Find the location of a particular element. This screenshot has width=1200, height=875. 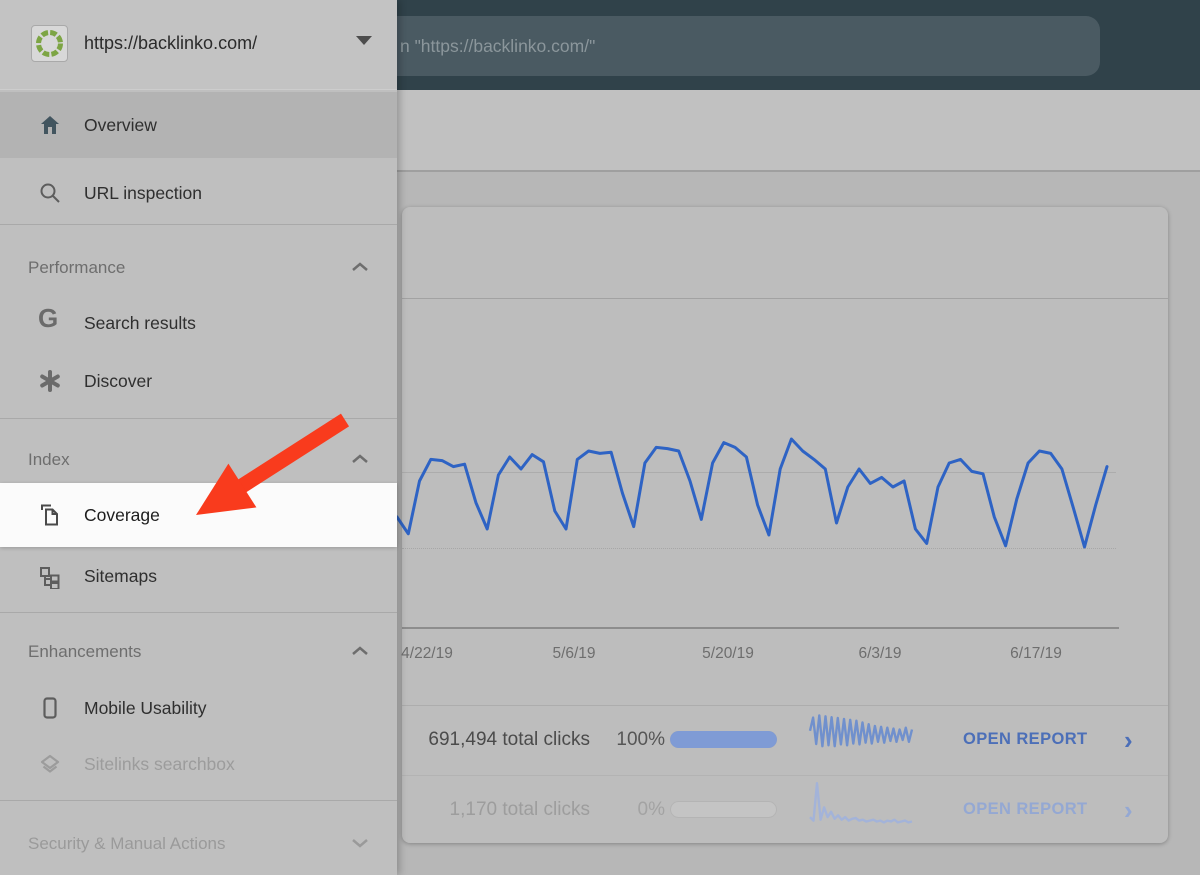

x-tick-label: 5/6/19 is located at coordinates (574, 653).